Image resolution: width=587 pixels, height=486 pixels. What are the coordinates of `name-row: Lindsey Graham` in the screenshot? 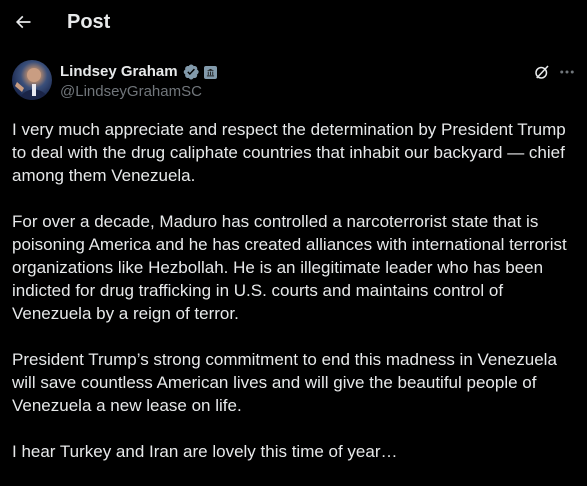 It's located at (138, 72).